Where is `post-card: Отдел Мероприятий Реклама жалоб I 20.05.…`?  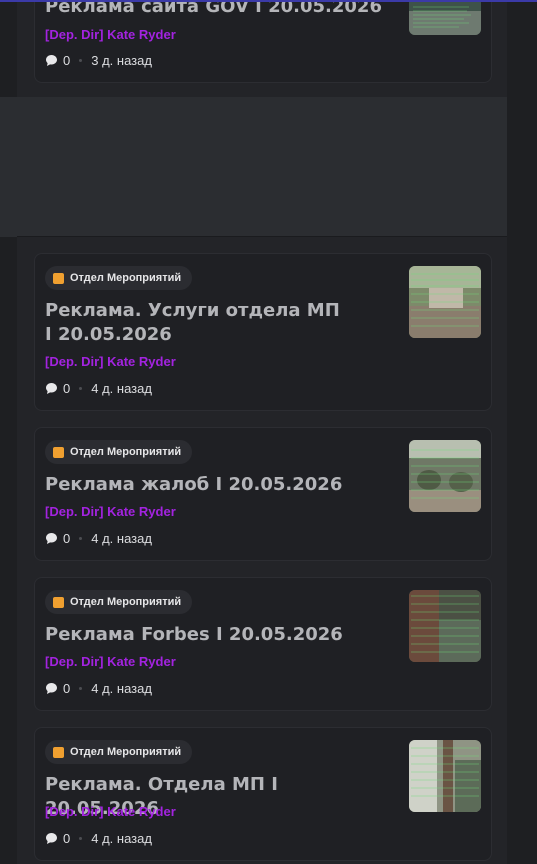 post-card: Отдел Мероприятий Реклама жалоб I 20.05.… is located at coordinates (263, 494).